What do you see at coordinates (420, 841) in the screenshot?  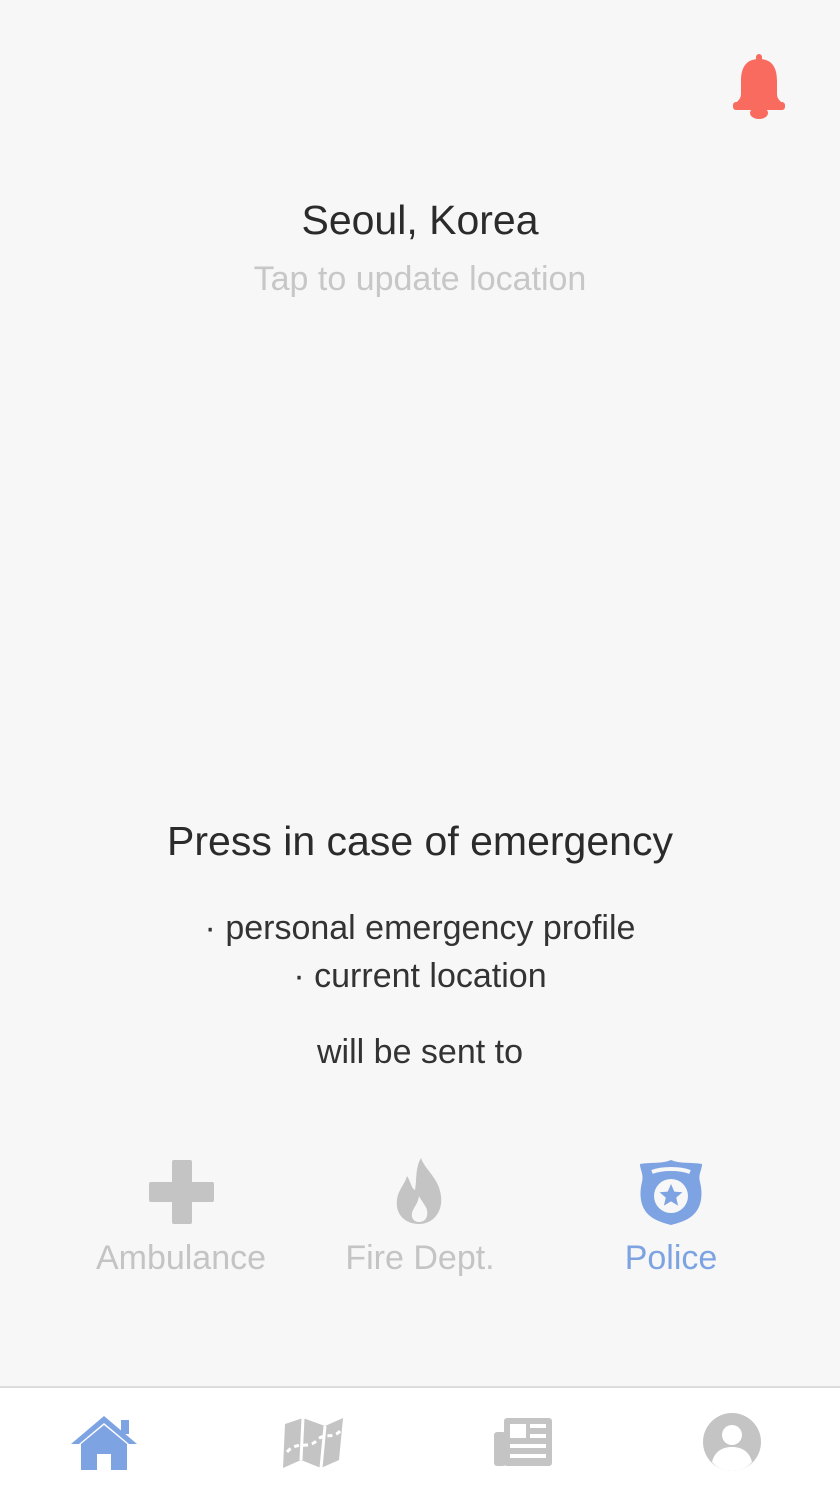 I see `emergency-title: Press in case of emergency` at bounding box center [420, 841].